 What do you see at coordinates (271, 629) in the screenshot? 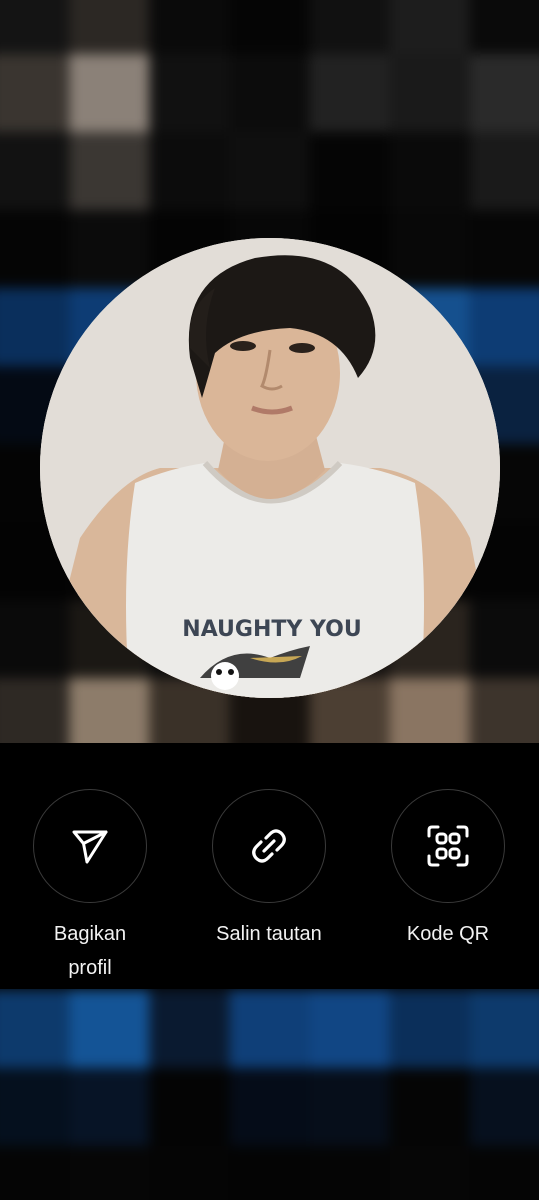
I see `shirt-text: NAUGHTY YOU` at bounding box center [271, 629].